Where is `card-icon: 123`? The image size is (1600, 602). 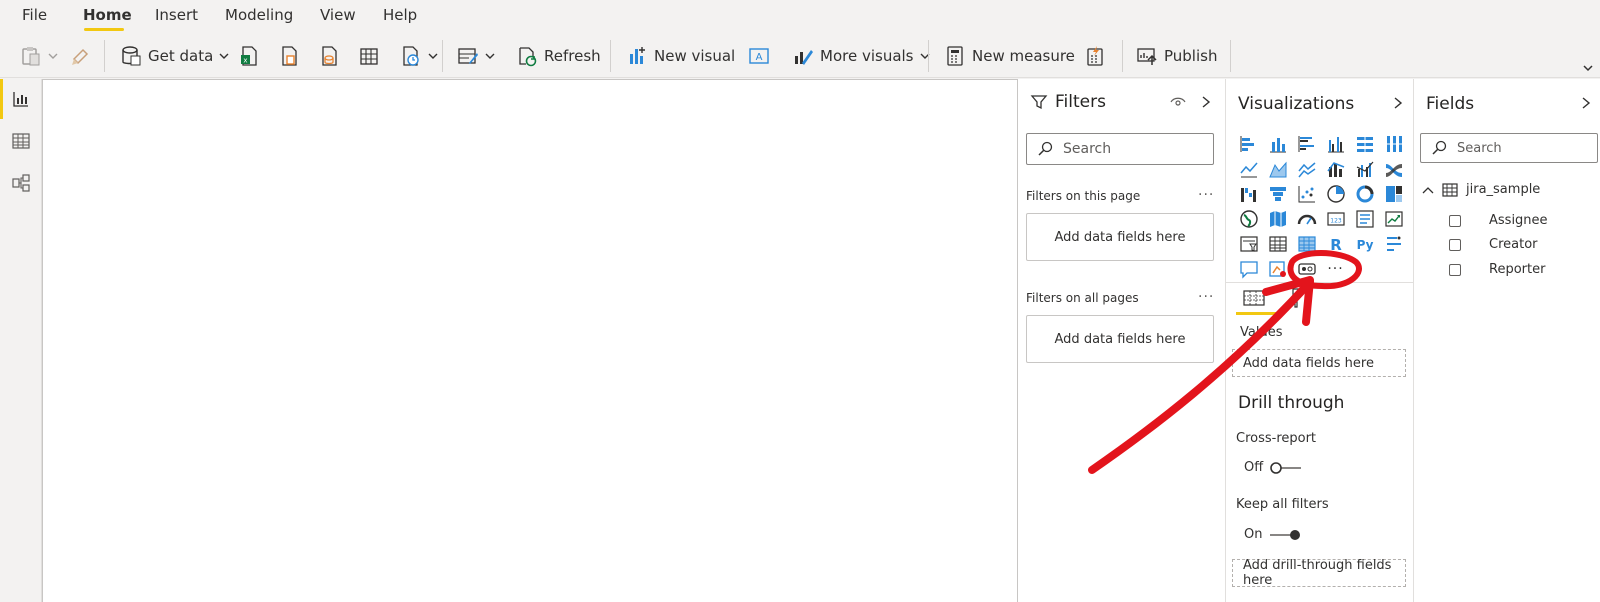 card-icon: 123 is located at coordinates (1335, 218).